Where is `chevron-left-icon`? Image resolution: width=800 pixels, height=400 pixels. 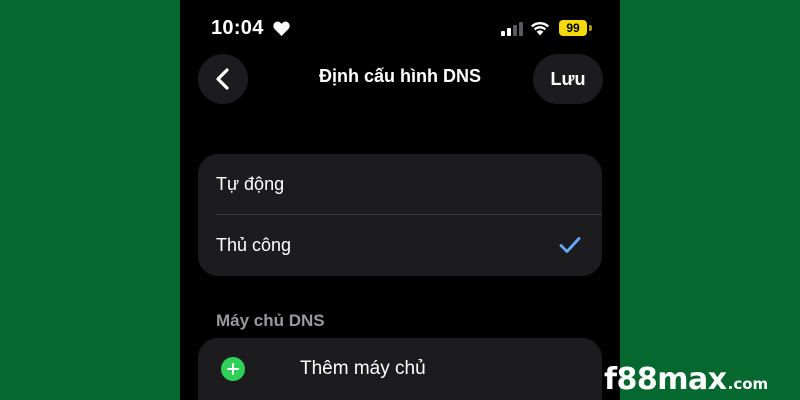 chevron-left-icon is located at coordinates (222, 79).